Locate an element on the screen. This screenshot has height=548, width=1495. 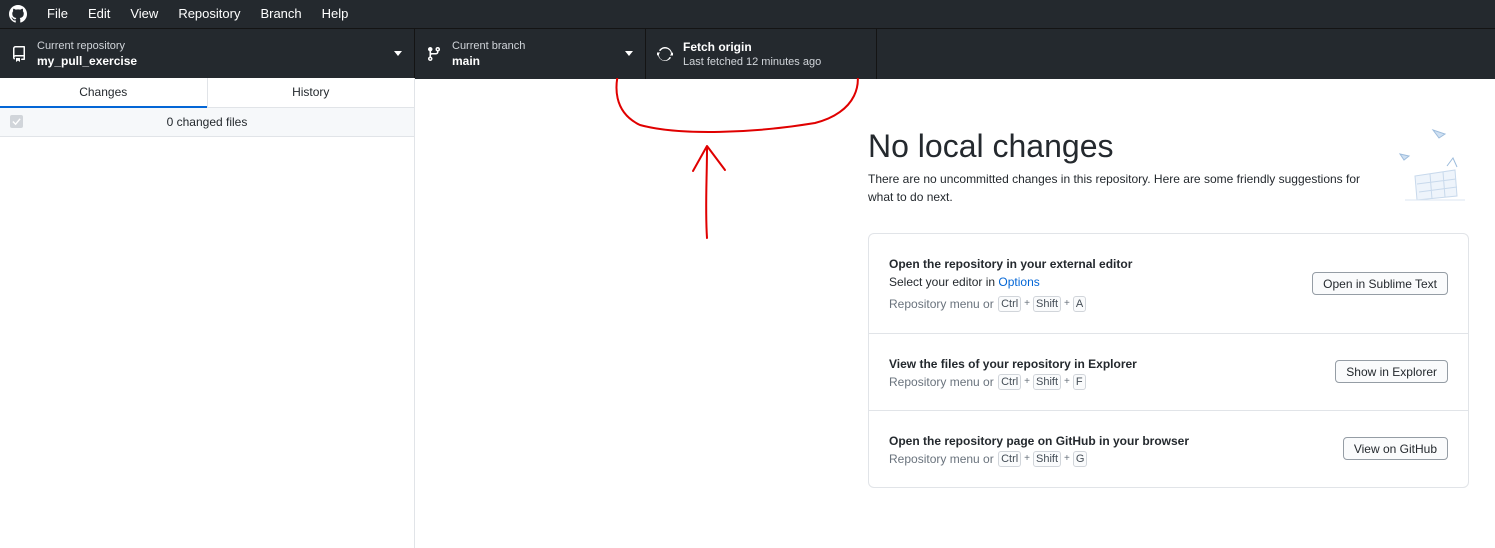
menu-view: View is located at coordinates (144, 14).